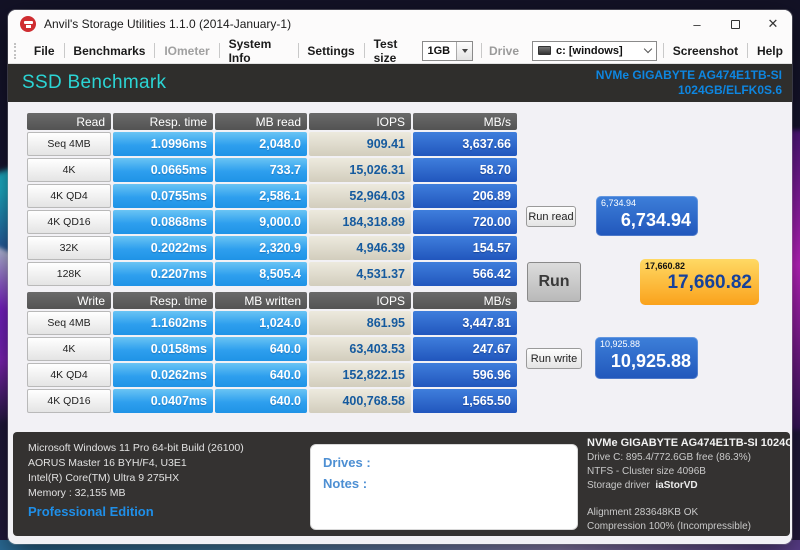 This screenshot has width=800, height=550. Describe the element at coordinates (709, 282) in the screenshot. I see `total-score-value: 17,660.82` at that location.